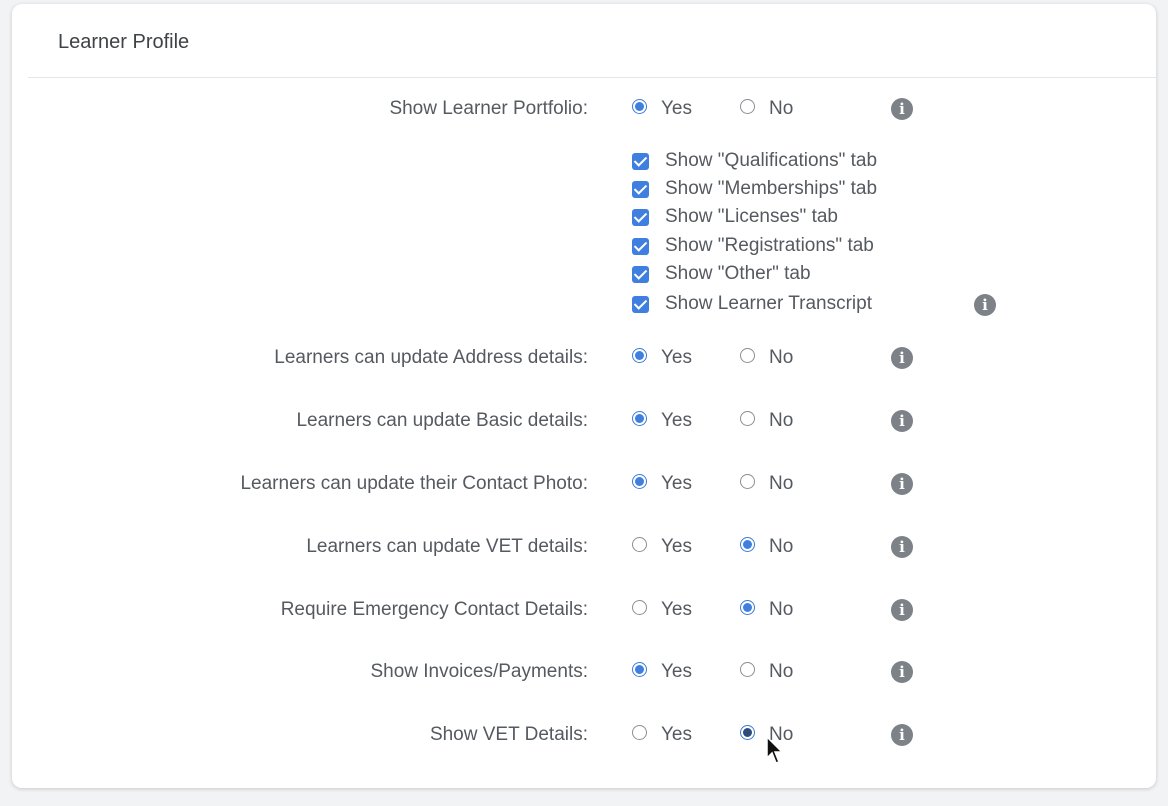  I want to click on checkbox-label: Show "Registrations" tab, so click(769, 245).